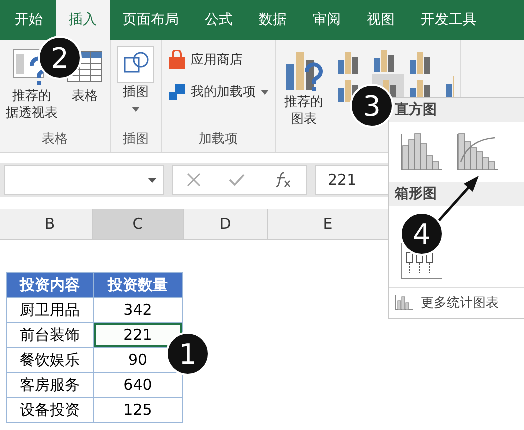 The image size is (524, 430). I want to click on ribbon-tab: 公式, so click(219, 20).